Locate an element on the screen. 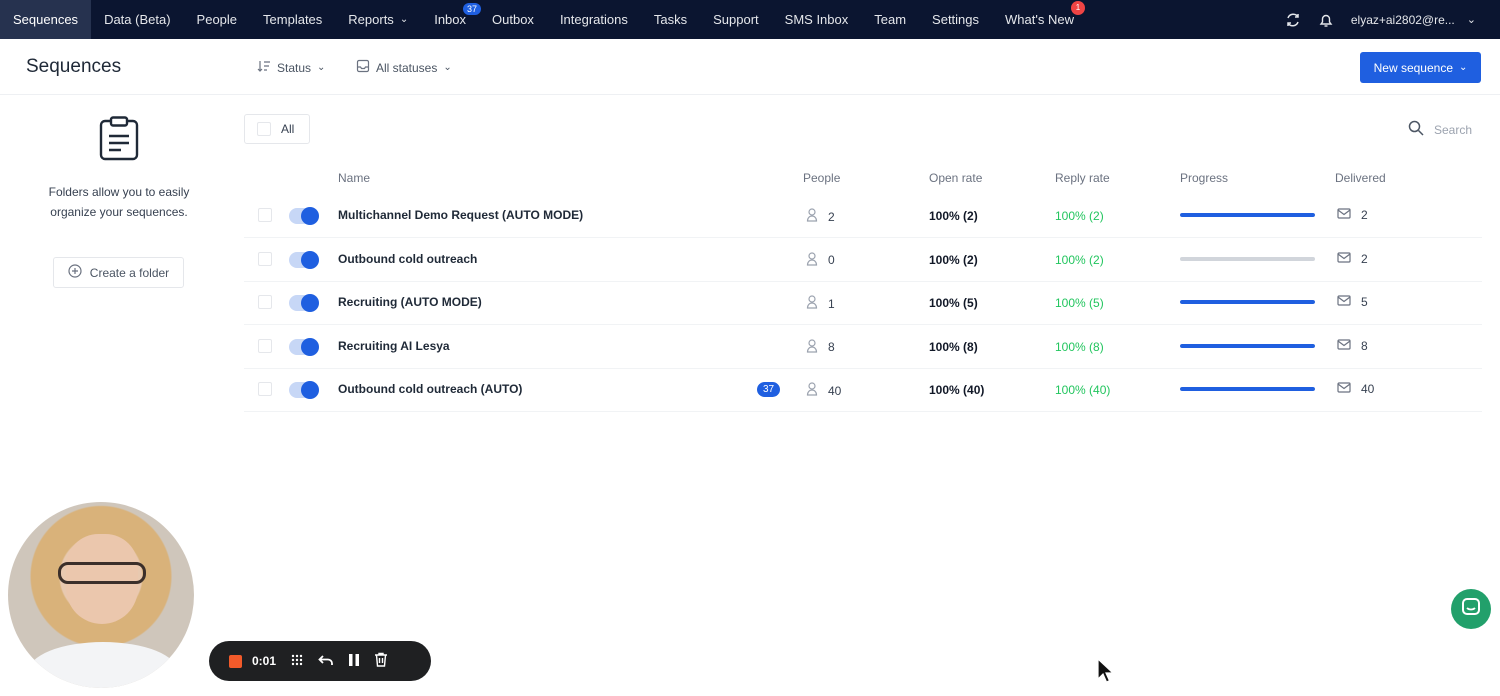 Image resolution: width=1500 pixels, height=696 pixels. delivered-count: 40 is located at coordinates (1368, 389).